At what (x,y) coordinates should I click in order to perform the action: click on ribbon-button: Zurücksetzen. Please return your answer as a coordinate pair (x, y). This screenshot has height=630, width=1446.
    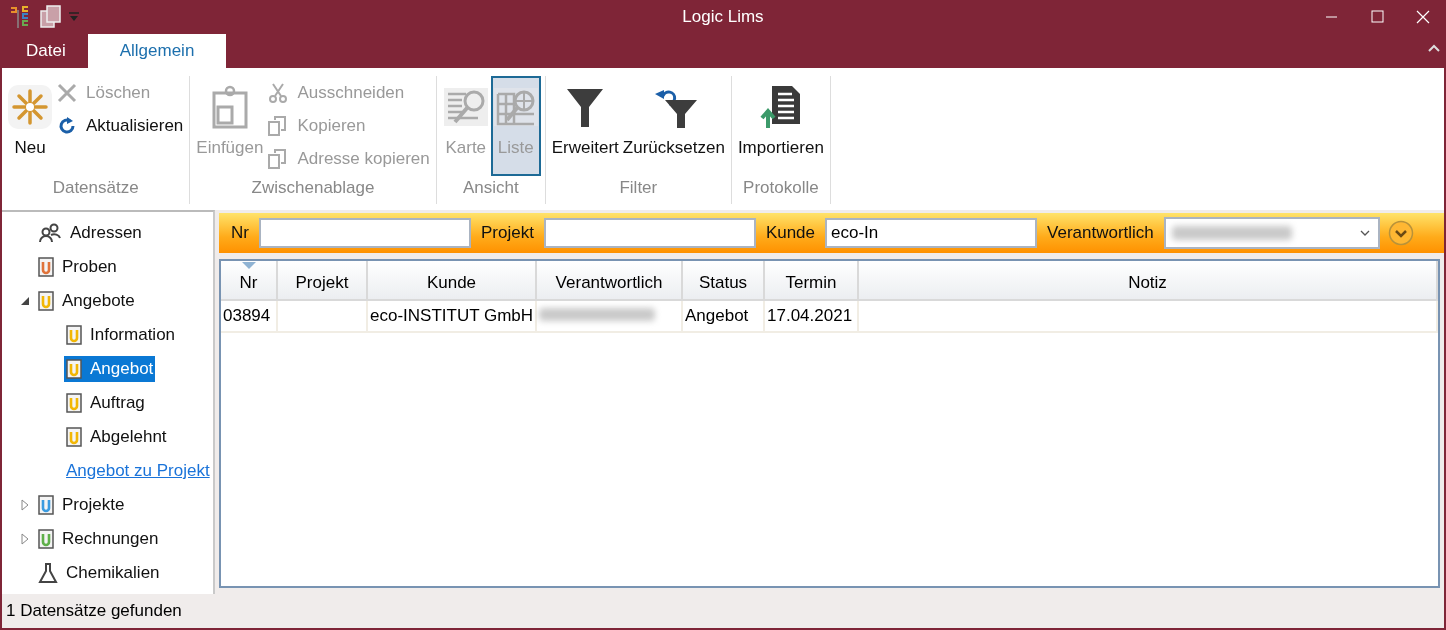
    Looking at the image, I should click on (673, 126).